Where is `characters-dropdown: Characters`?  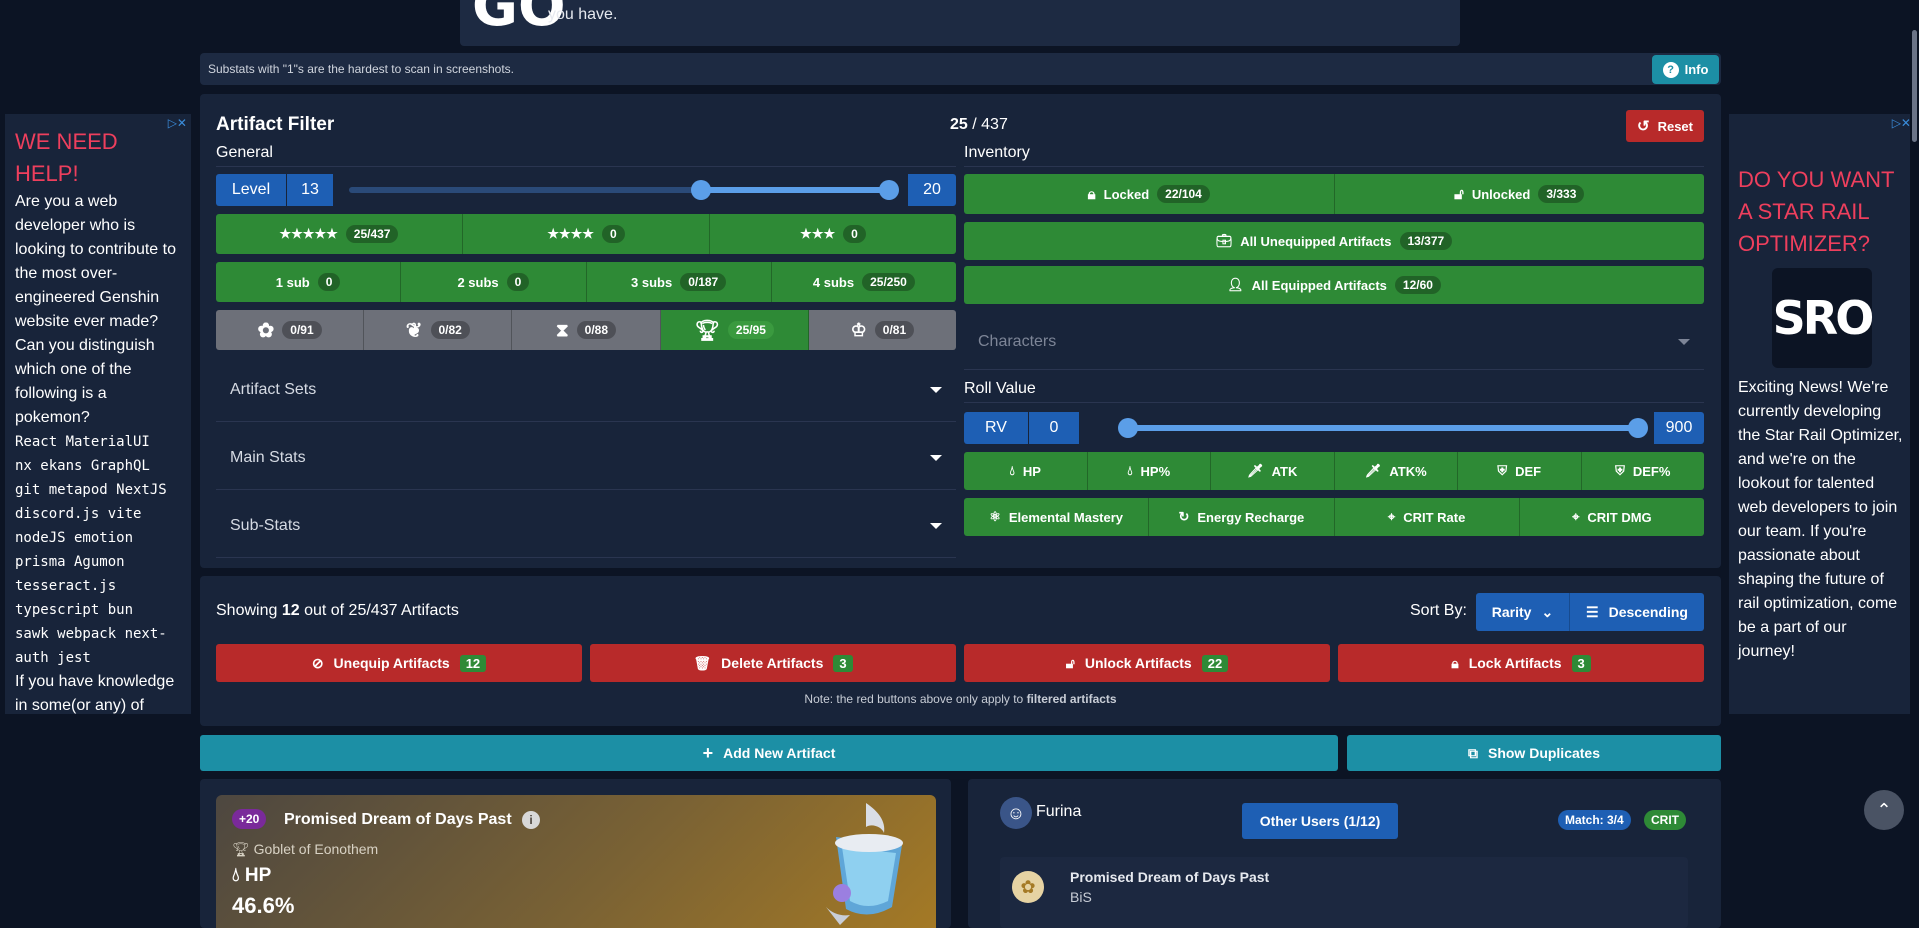 characters-dropdown: Characters is located at coordinates (1334, 342).